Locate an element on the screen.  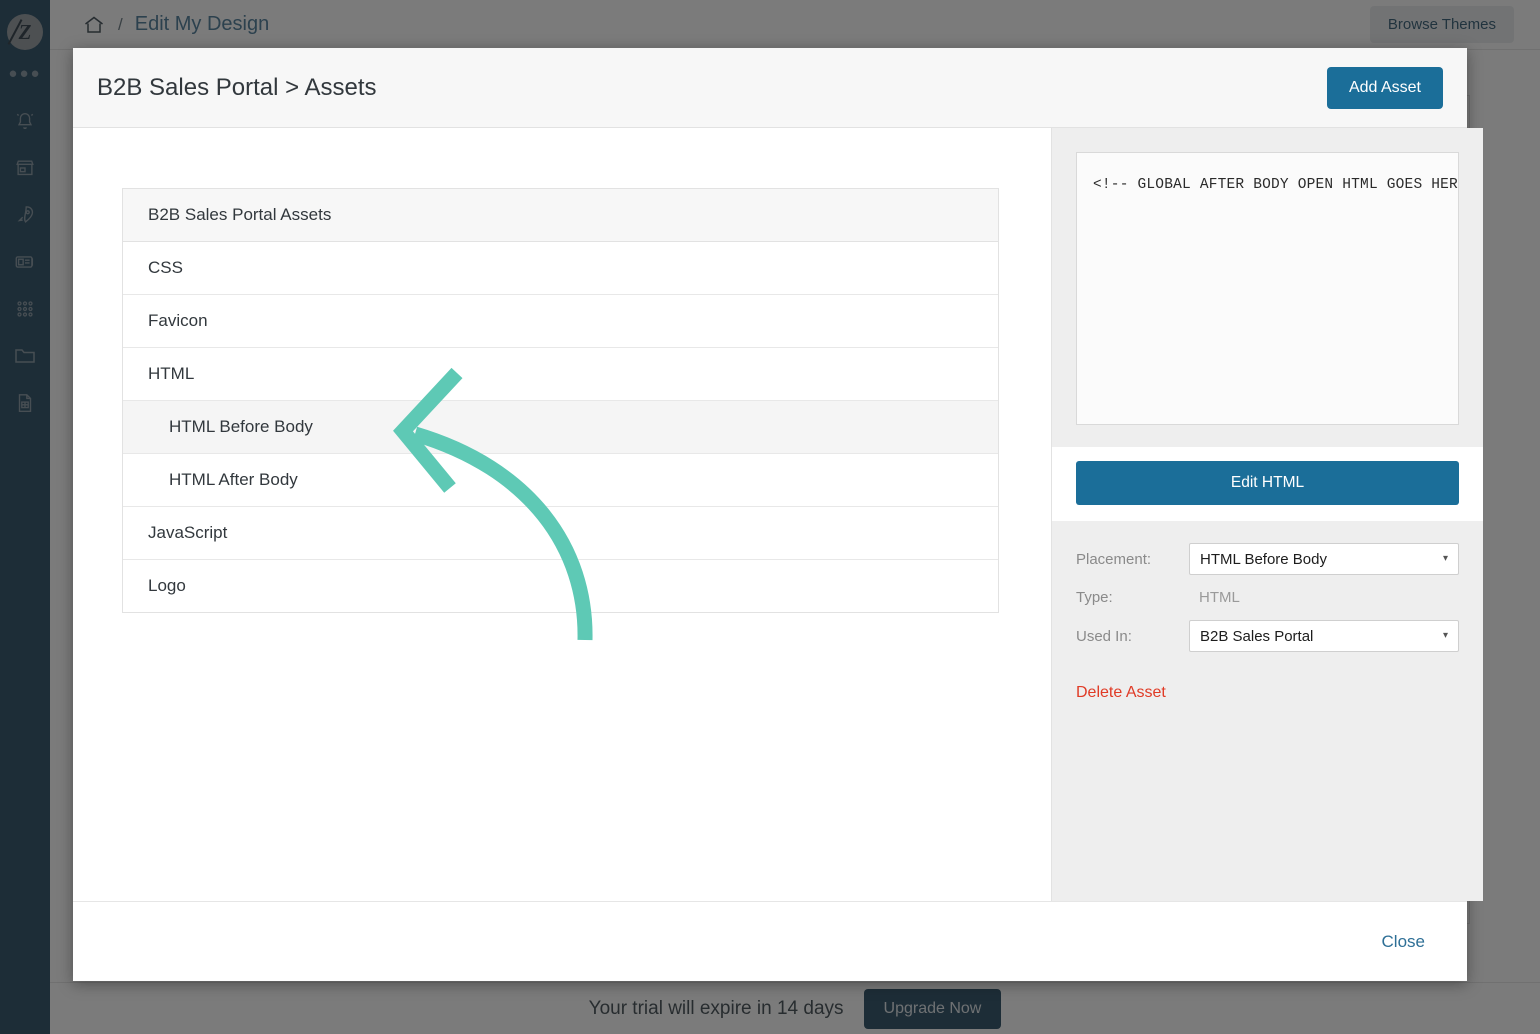
placement-row: Placement: HTML Before Body ▾ is located at coordinates (1267, 559).